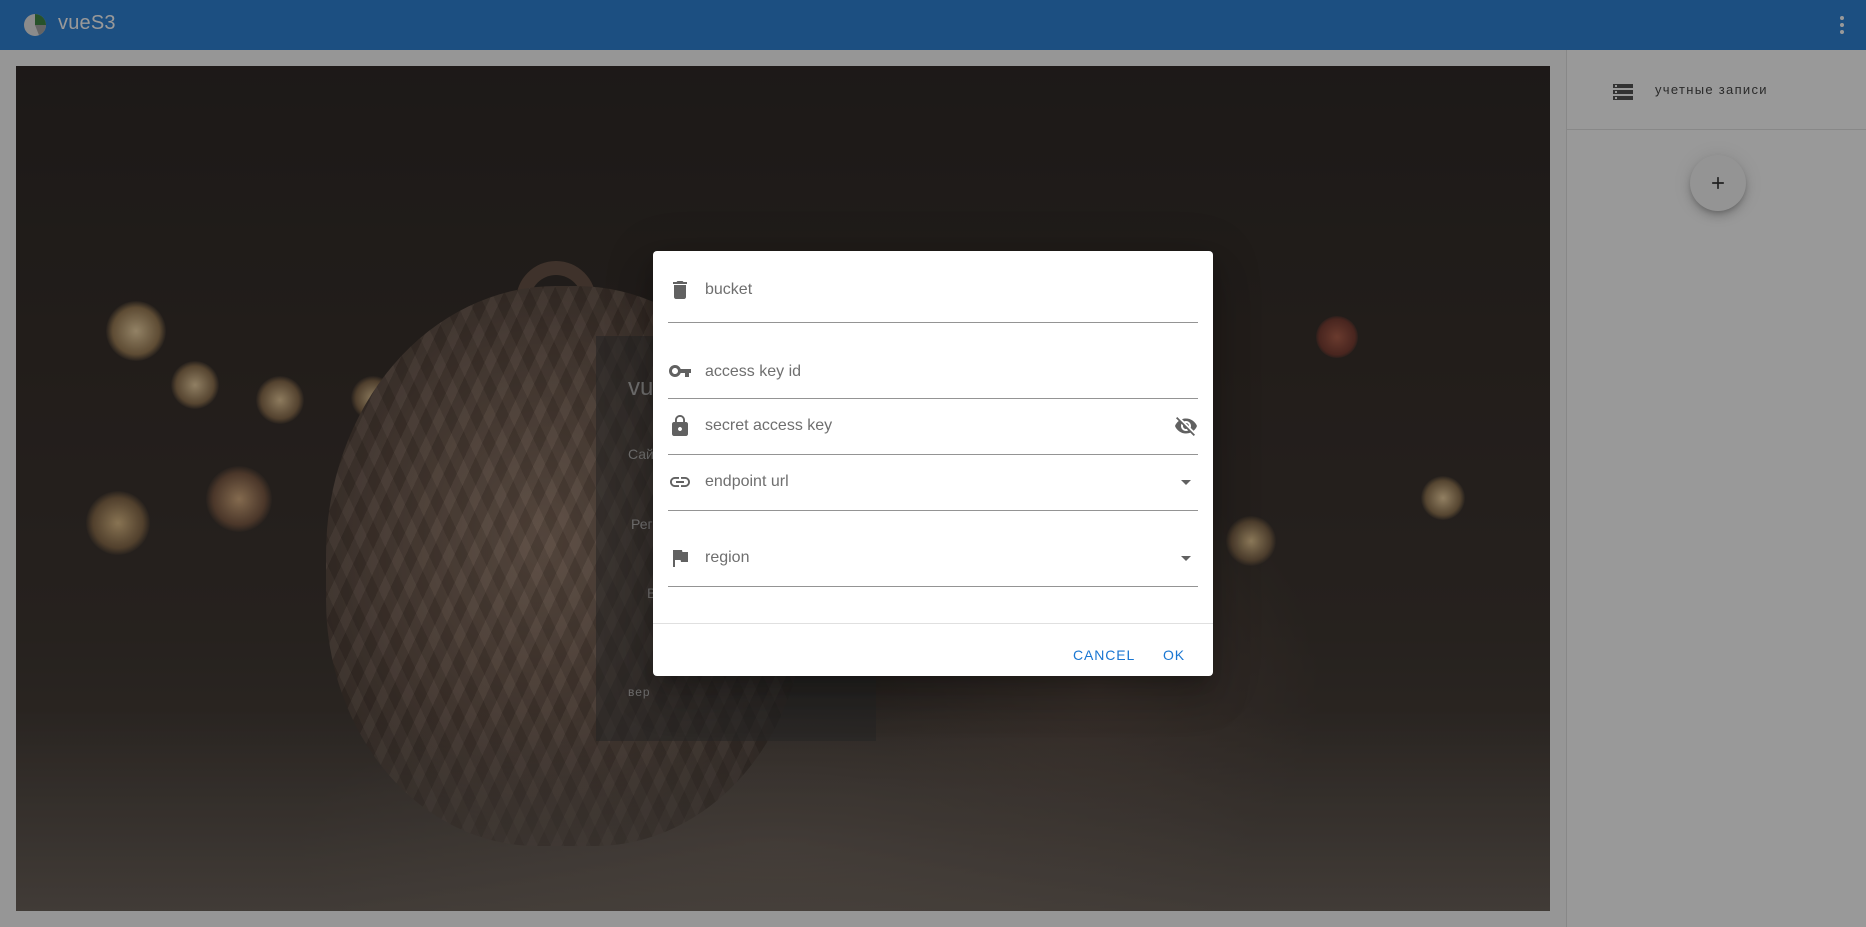 The width and height of the screenshot is (1866, 927). I want to click on flag-icon, so click(680, 558).